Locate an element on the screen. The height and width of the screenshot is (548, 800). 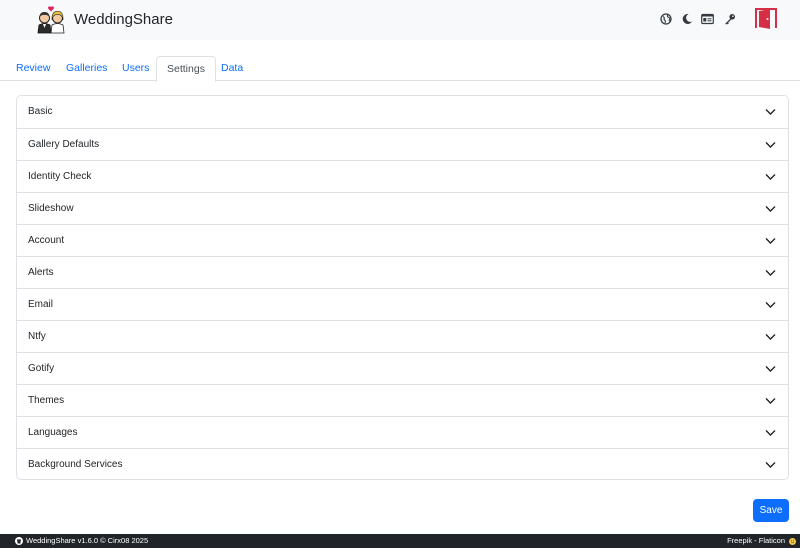
accordion-item-languages: Languages is located at coordinates (402, 432).